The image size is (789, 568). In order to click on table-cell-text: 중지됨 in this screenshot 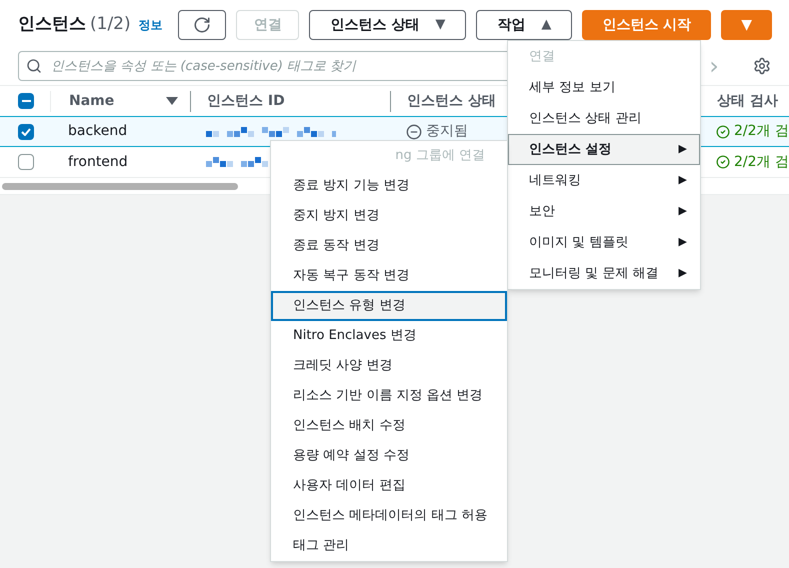, I will do `click(447, 131)`.